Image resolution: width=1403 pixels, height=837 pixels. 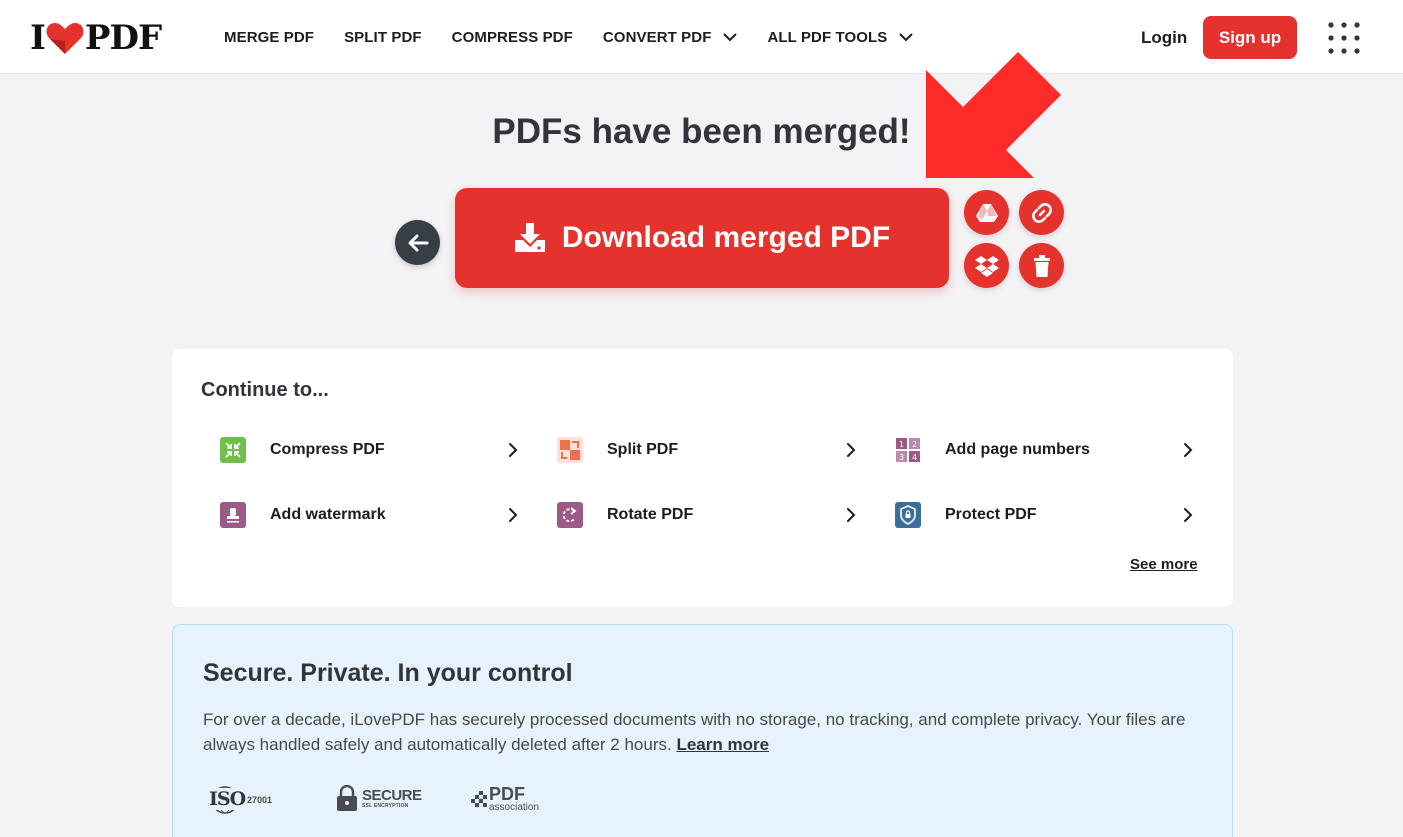 I want to click on svg-text: 2, so click(x=914, y=444).